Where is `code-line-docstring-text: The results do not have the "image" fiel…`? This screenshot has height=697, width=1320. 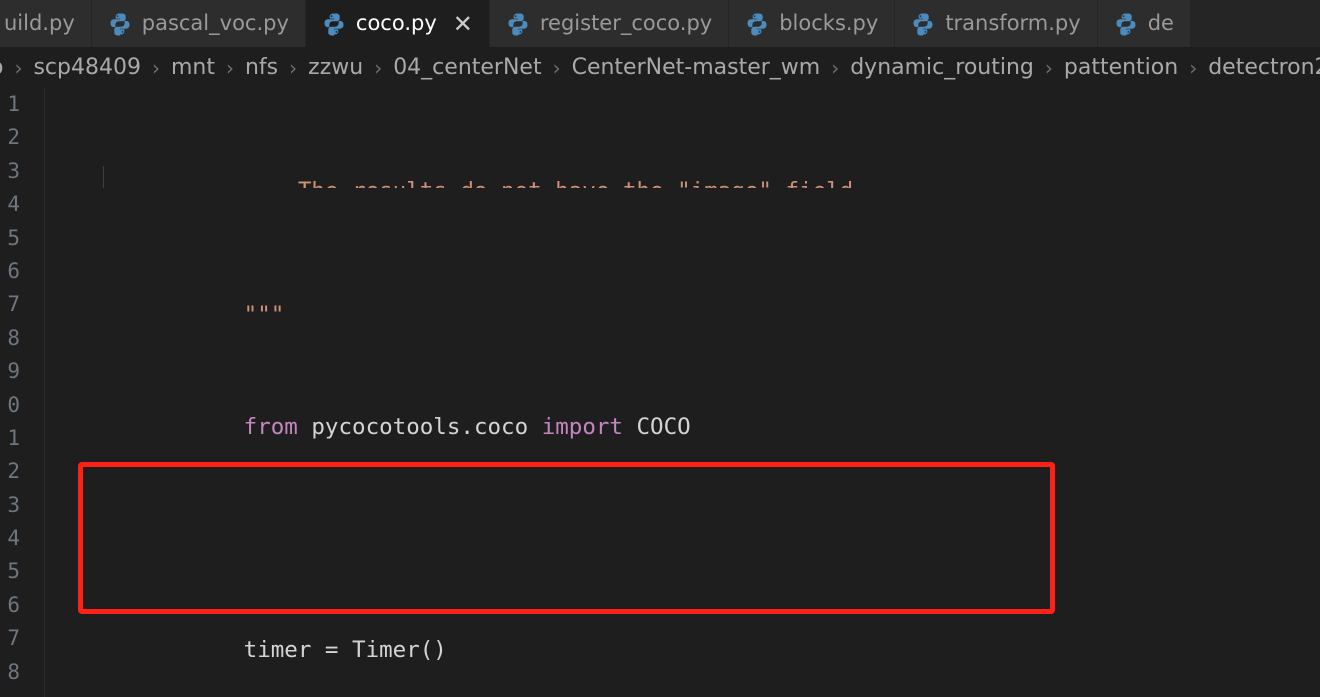
code-line-docstring-text: The results do not have the "image" fiel… is located at coordinates (687, 177).